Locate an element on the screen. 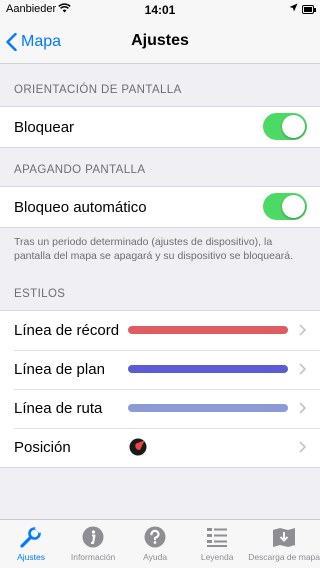 This screenshot has width=320, height=568. download-map-icon is located at coordinates (284, 537).